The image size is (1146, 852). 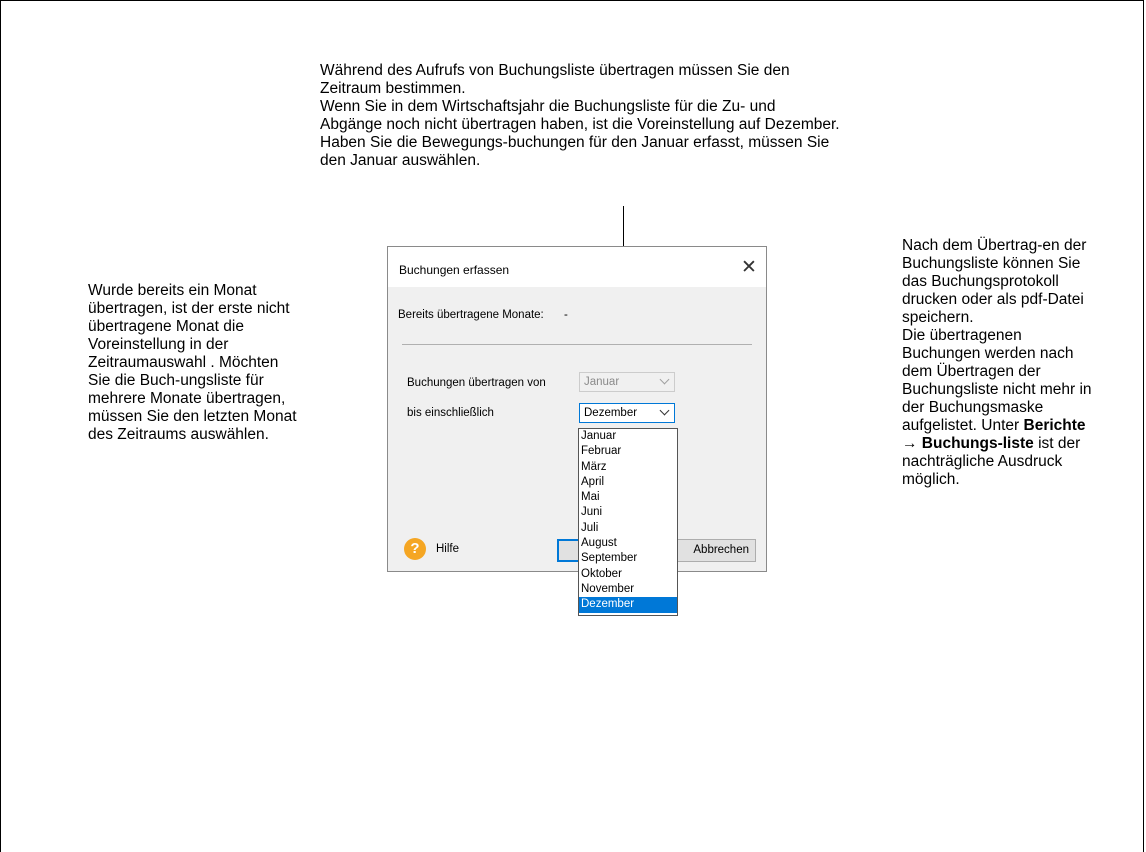 I want to click on month-option: Mai, so click(x=628, y=497).